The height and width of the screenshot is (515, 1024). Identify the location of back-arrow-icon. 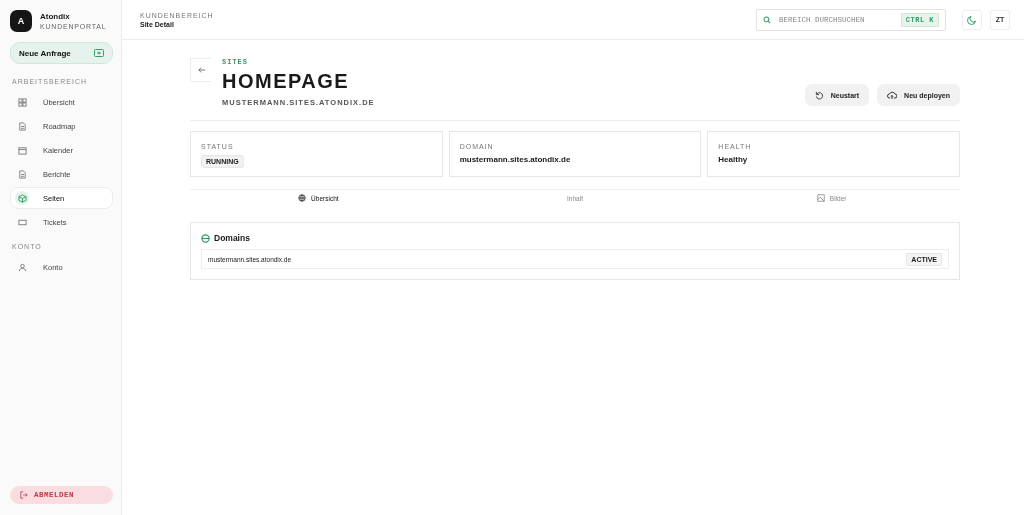
(201, 70).